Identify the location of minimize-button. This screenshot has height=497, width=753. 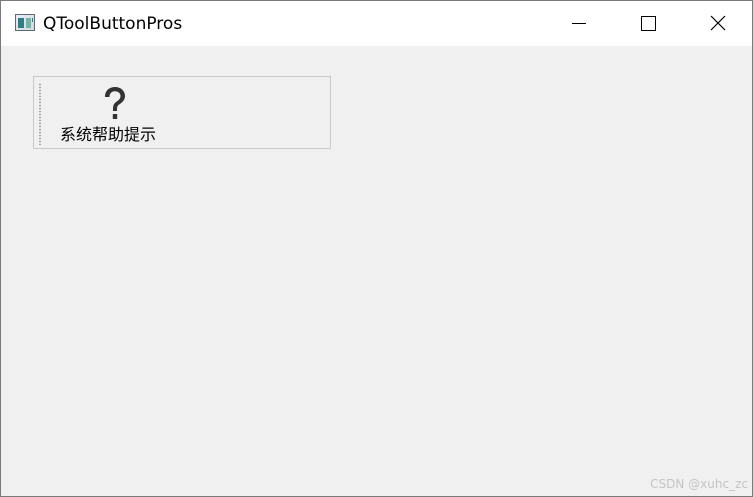
(579, 23).